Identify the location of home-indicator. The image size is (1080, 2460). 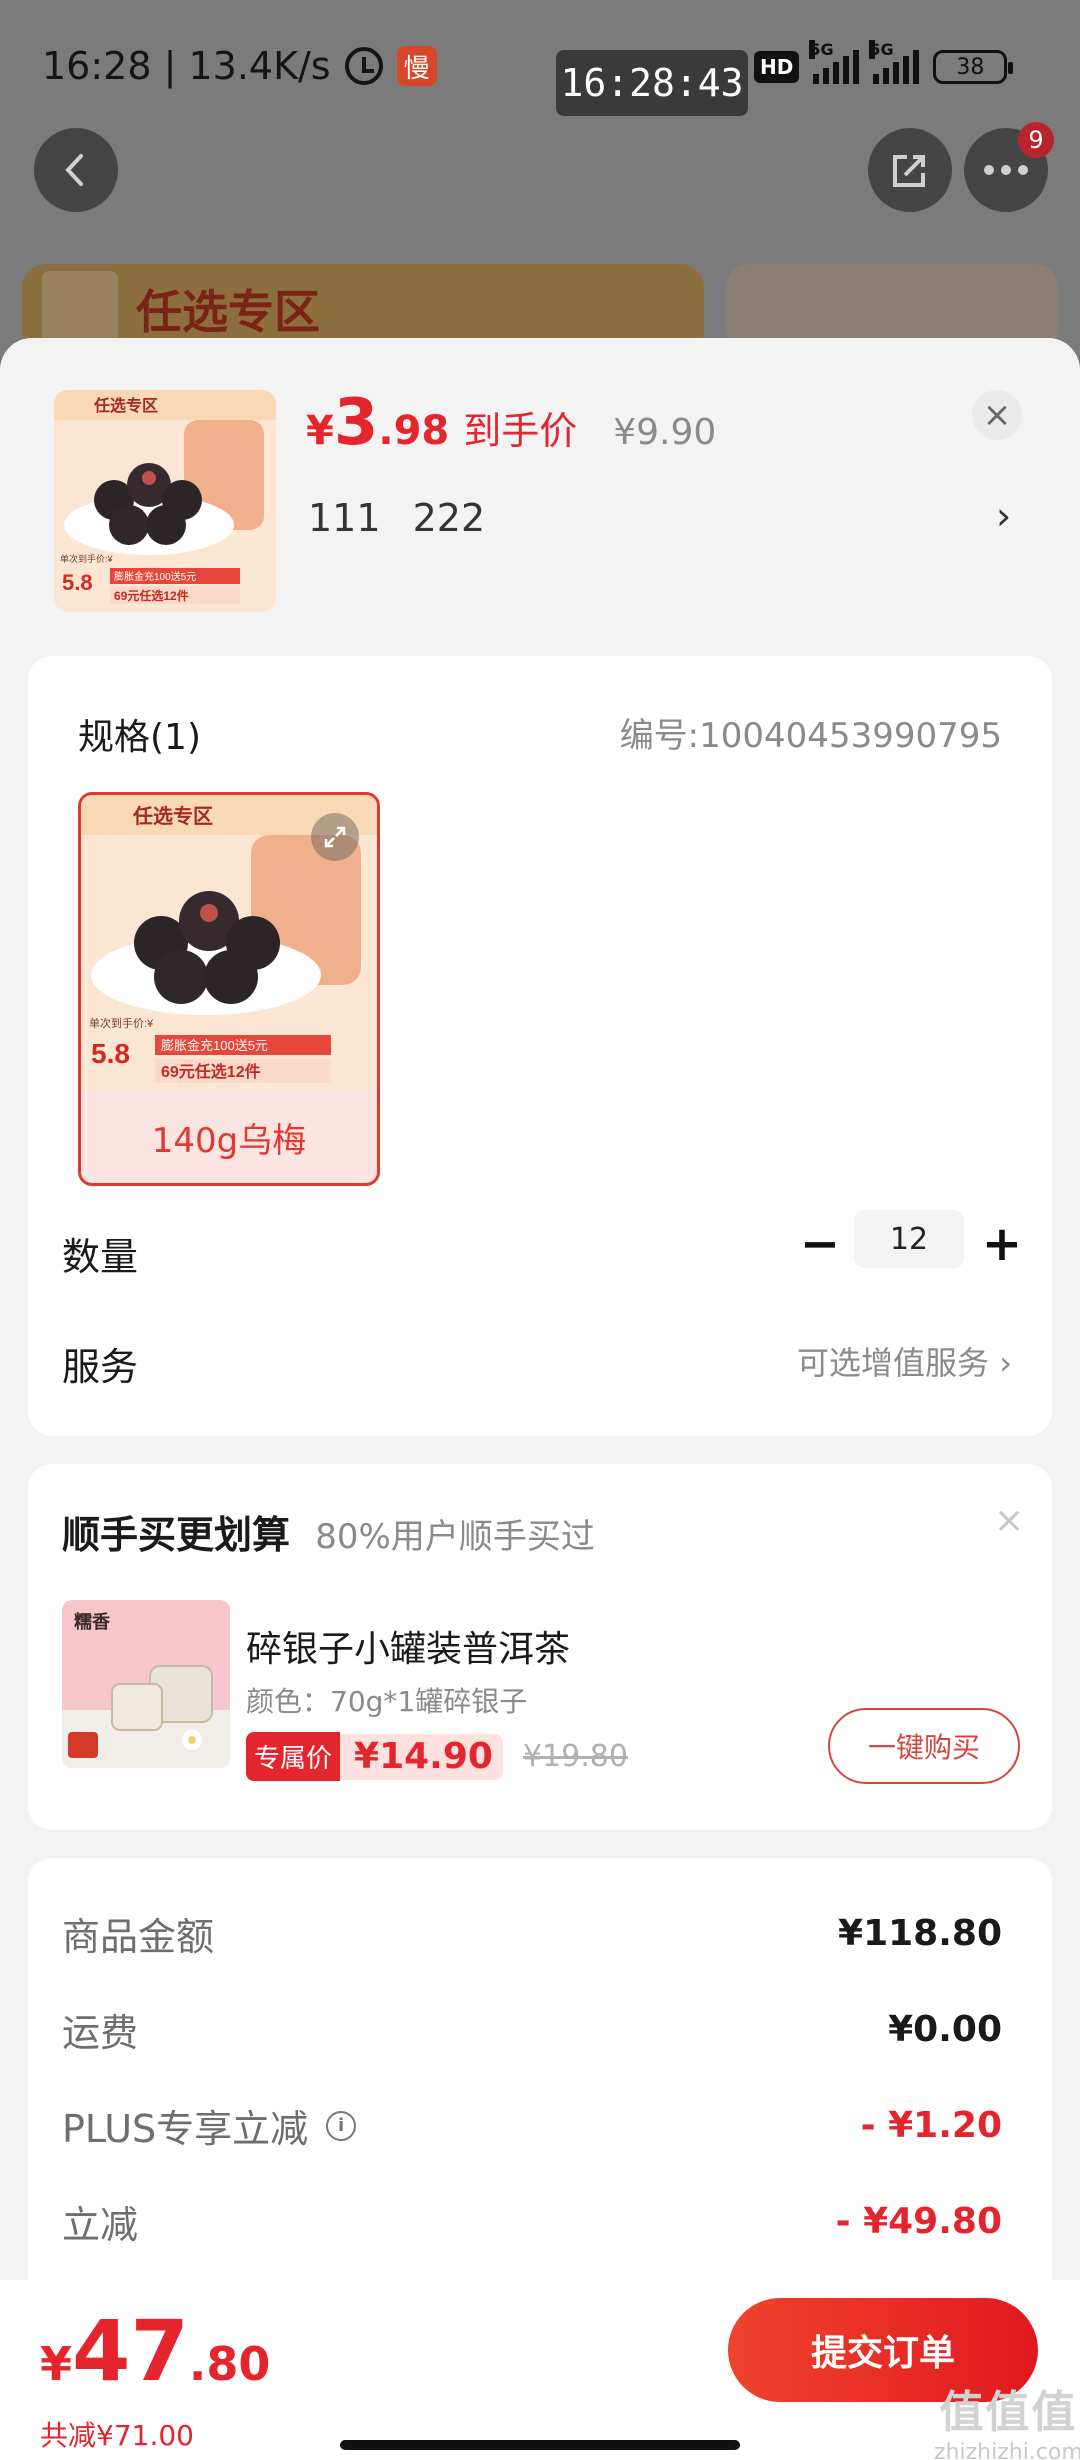
(540, 2445).